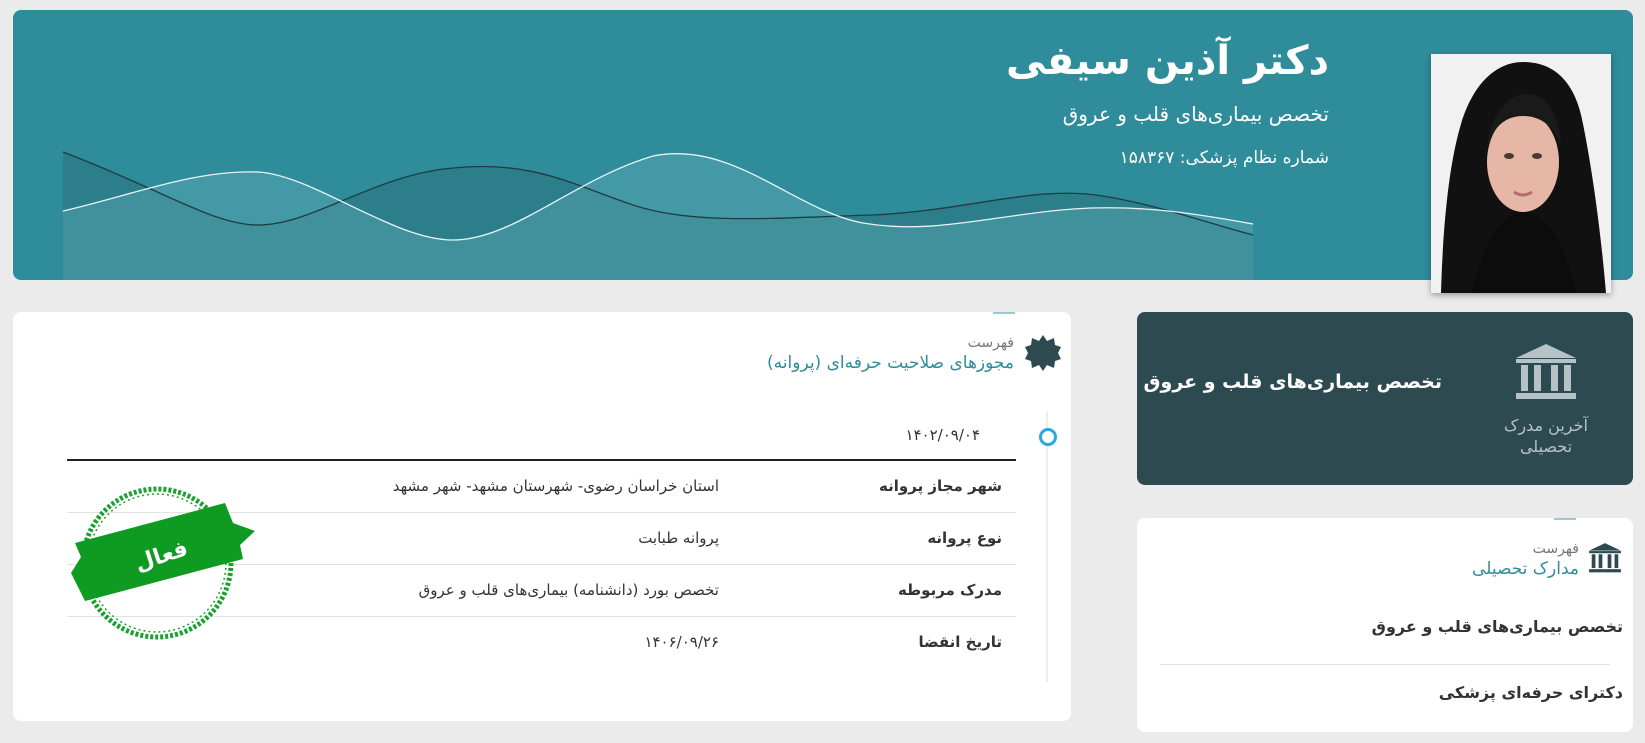 The width and height of the screenshot is (1645, 743). I want to click on license-row-label: تاریخ انقضا, so click(960, 642).